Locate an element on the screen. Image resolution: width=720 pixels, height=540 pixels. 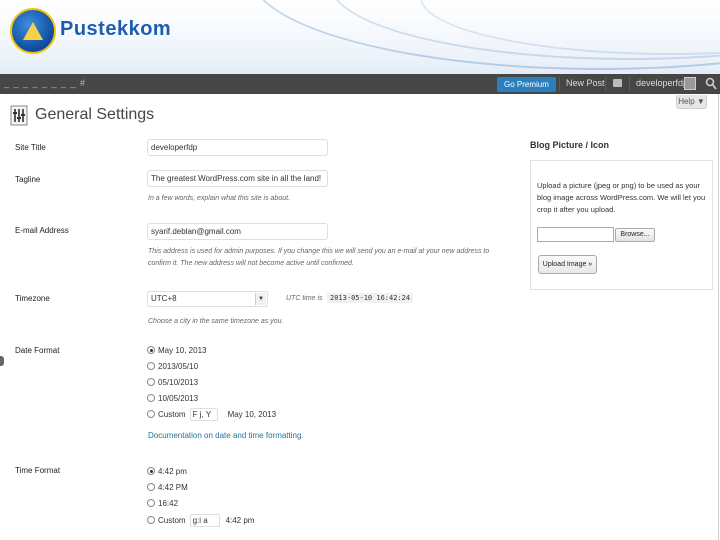
date-format-custom-input: F j, Y is located at coordinates (203, 415).